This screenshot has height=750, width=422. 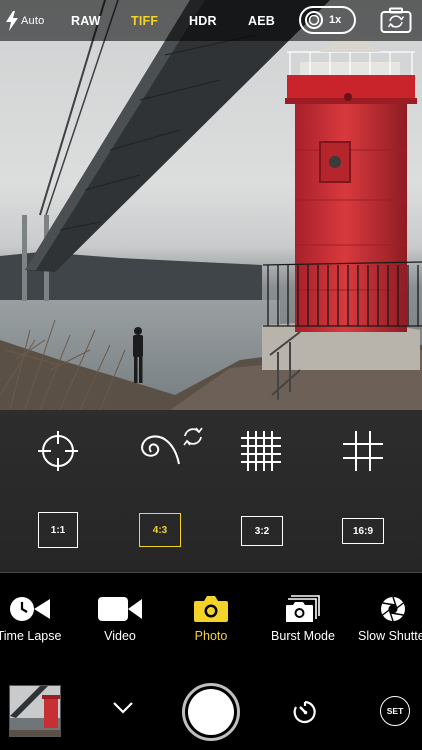 I want to click on ratio-4-3-button: 4:3, so click(x=160, y=530).